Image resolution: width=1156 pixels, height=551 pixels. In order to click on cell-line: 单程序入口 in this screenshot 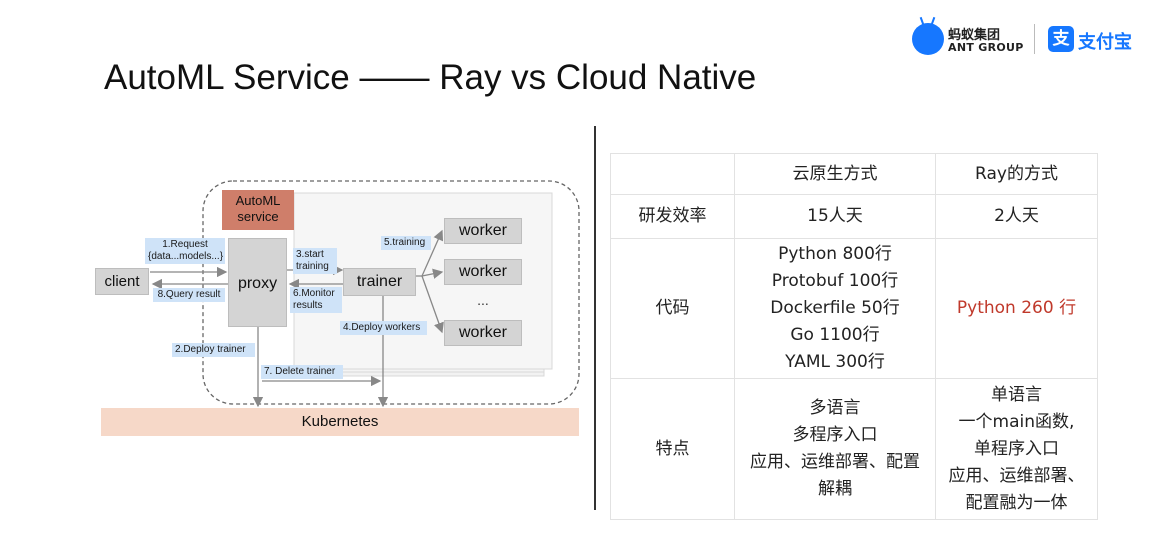, I will do `click(1016, 448)`.